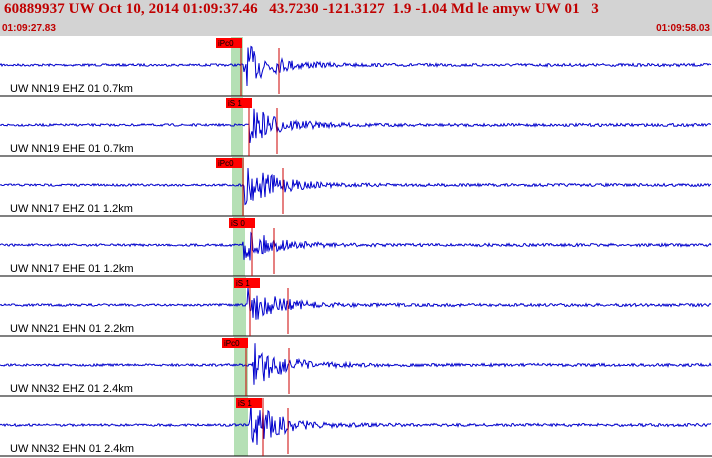  I want to click on station-label: UW NN19 EHZ 01 0.7km, so click(71, 89).